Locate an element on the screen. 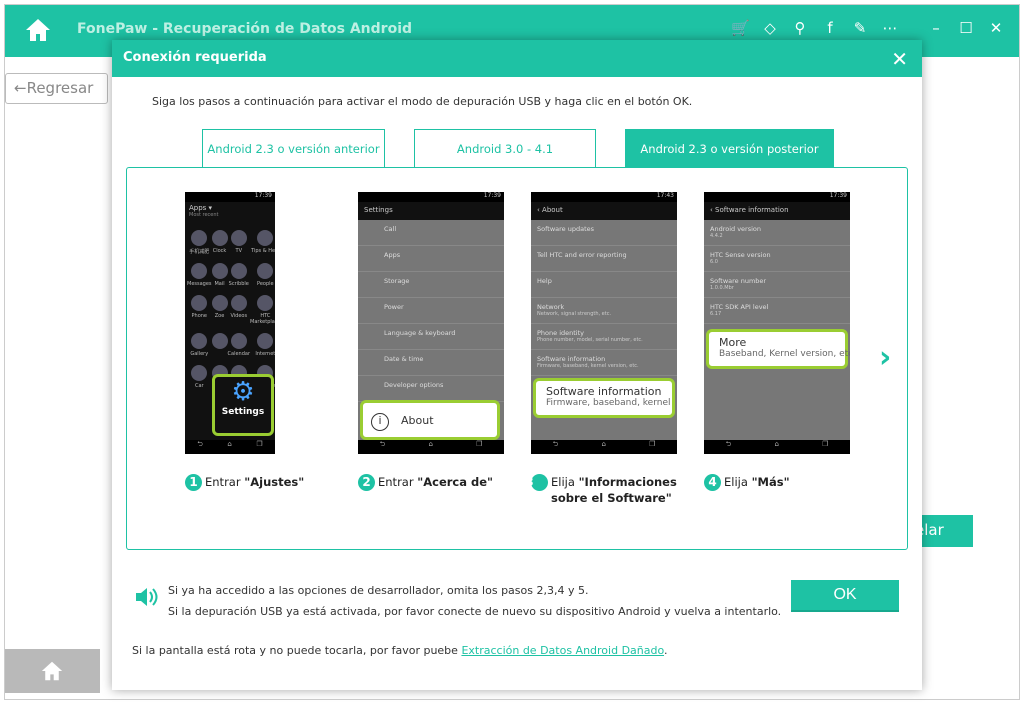  message-icon: ⋯ is located at coordinates (890, 28).